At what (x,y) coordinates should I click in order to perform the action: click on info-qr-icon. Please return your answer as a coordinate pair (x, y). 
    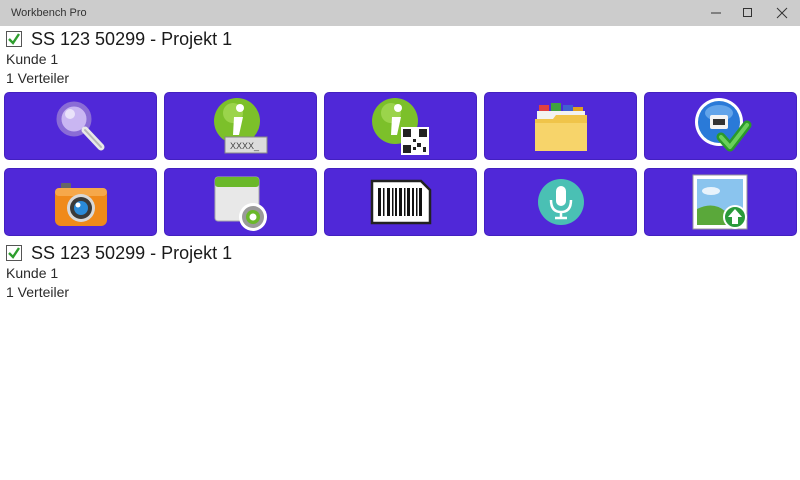
    Looking at the image, I should click on (400, 126).